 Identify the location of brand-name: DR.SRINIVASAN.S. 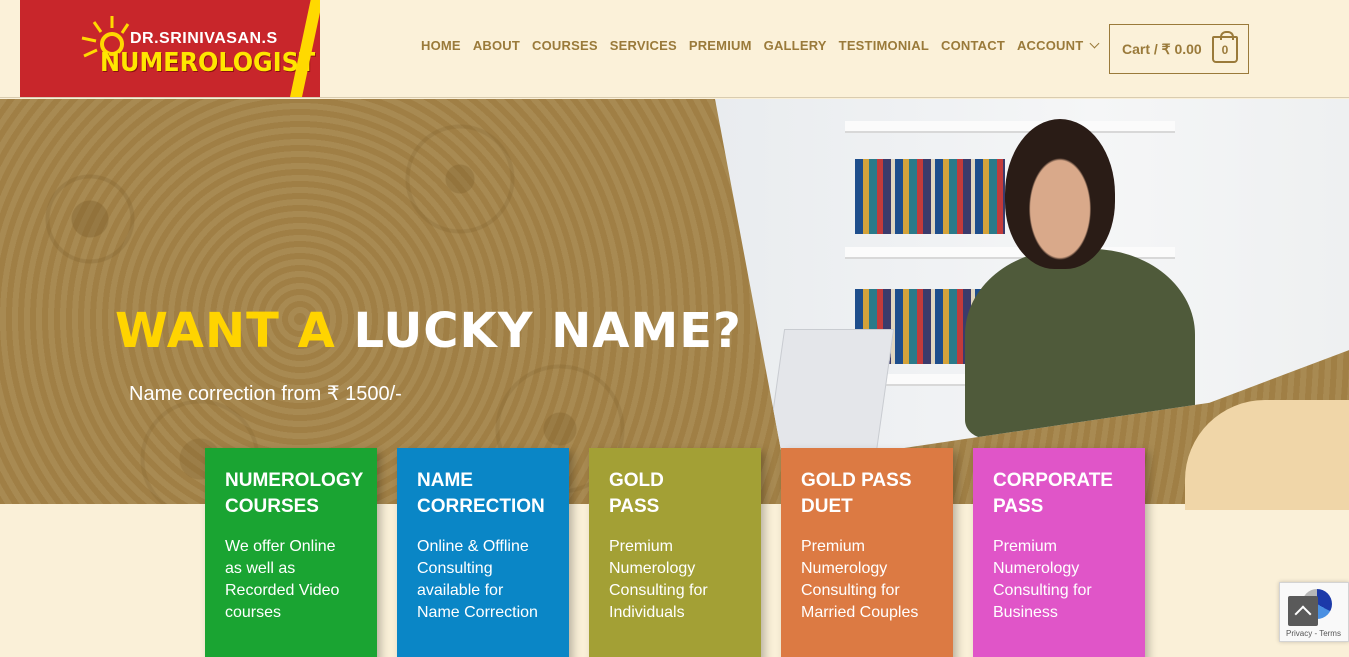
(204, 38).